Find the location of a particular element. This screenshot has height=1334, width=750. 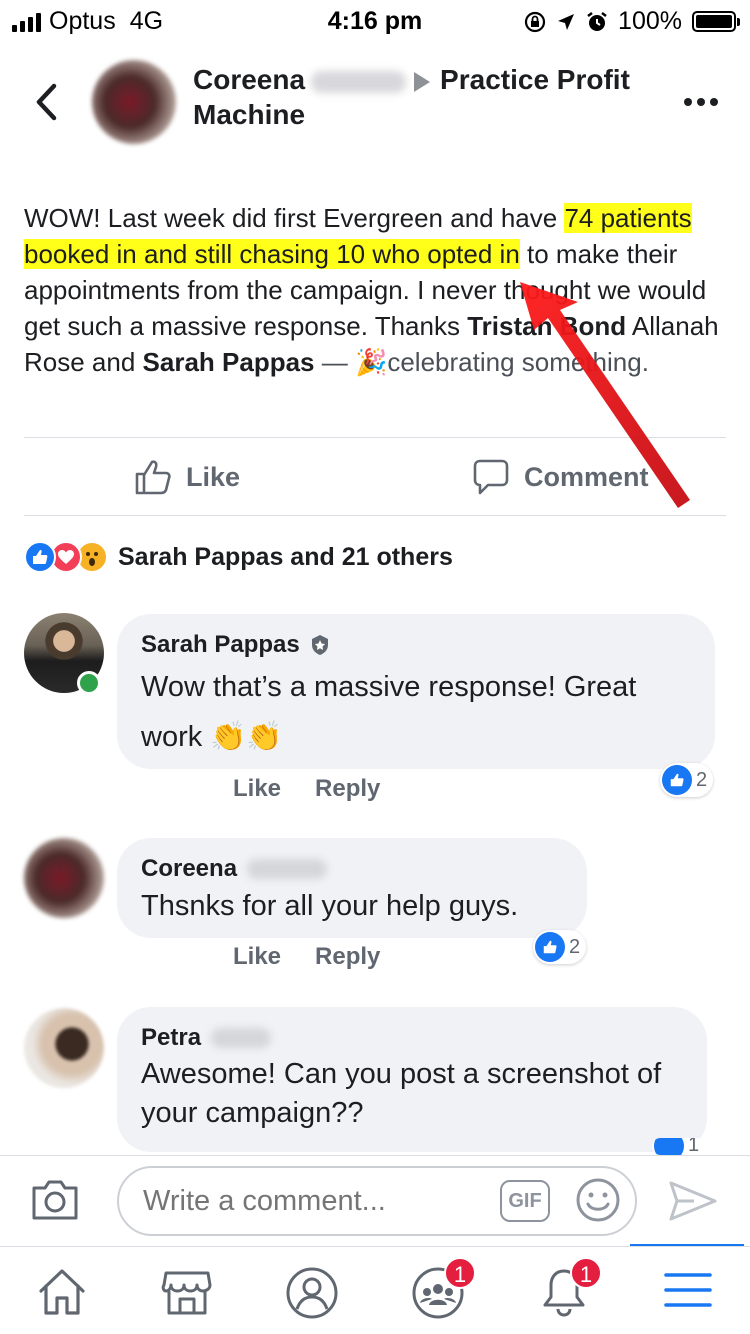

post-feeling: — 🎉celebrating something. is located at coordinates (481, 362).